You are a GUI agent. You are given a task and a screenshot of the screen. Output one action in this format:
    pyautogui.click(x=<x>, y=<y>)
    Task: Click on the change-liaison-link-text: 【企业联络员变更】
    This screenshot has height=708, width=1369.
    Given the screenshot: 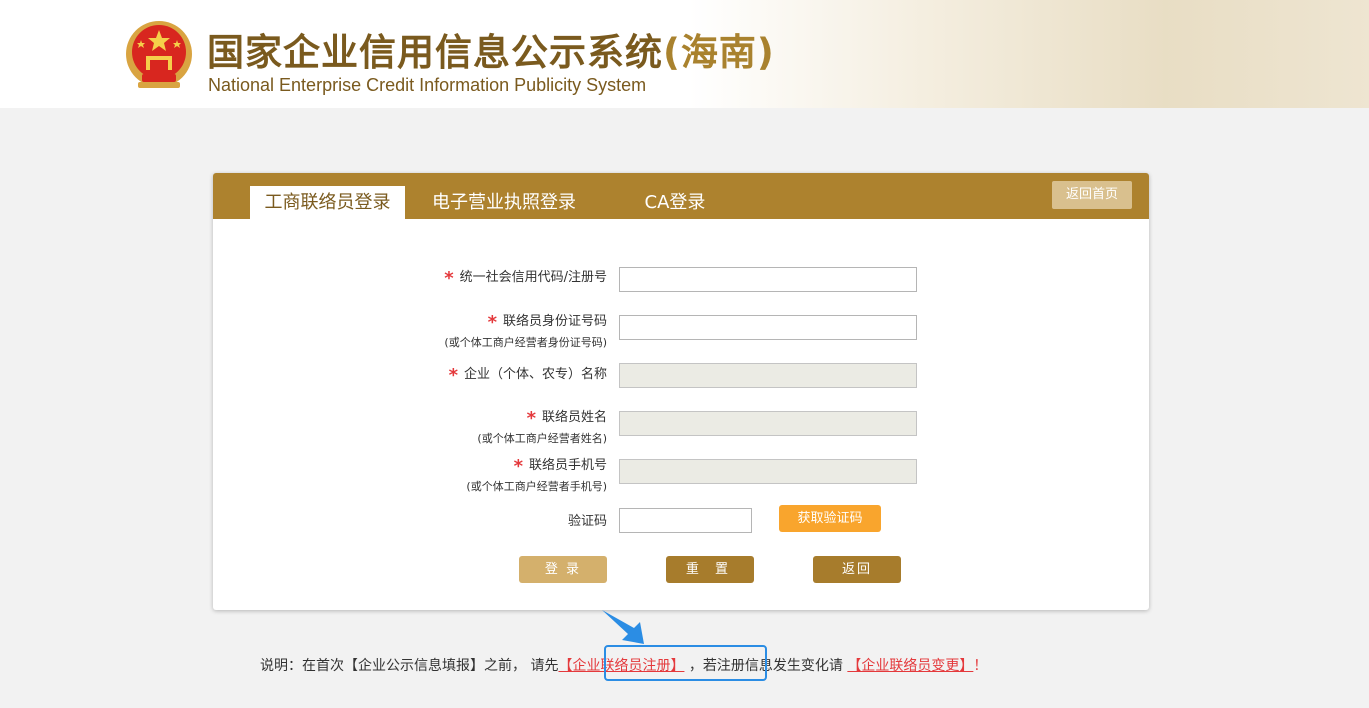 What is the action you would take?
    pyautogui.click(x=910, y=666)
    